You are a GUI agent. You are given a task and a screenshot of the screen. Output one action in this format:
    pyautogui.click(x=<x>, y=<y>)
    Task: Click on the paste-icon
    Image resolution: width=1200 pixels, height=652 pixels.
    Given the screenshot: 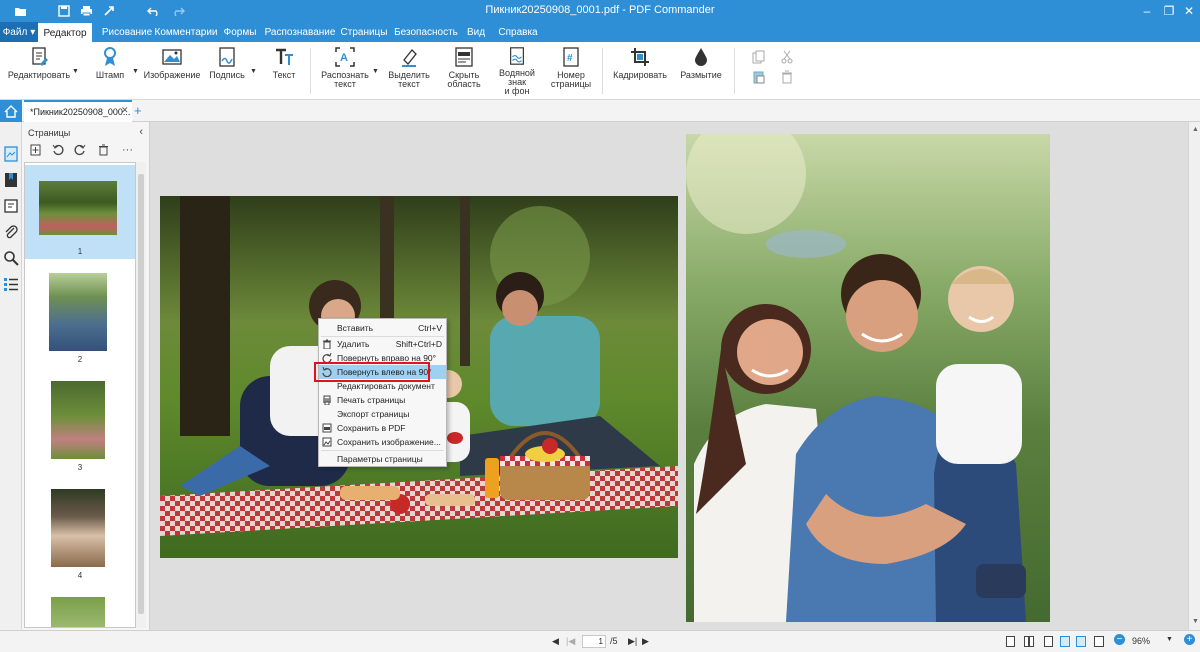 What is the action you would take?
    pyautogui.click(x=759, y=78)
    